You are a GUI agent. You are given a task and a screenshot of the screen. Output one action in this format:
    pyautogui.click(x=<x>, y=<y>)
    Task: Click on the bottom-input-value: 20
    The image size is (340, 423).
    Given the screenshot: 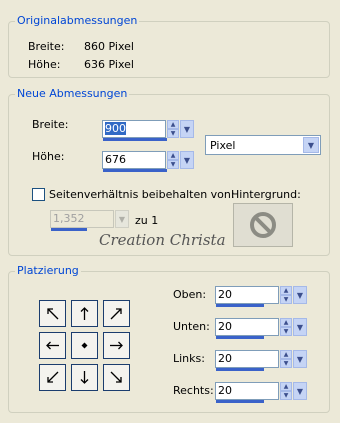 What is the action you would take?
    pyautogui.click(x=225, y=326)
    